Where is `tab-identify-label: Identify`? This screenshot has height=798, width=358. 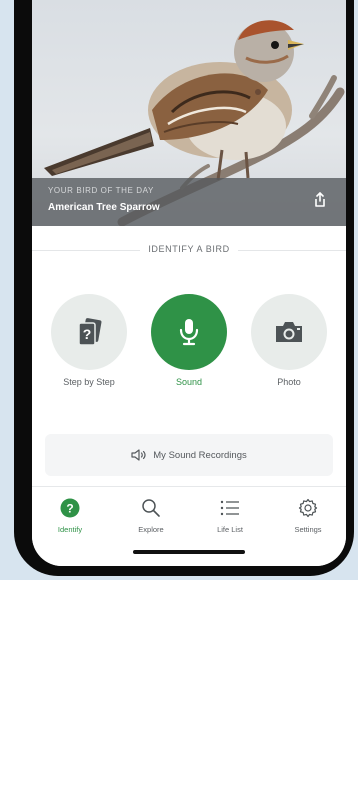
tab-identify-label: Identify is located at coordinates (70, 529).